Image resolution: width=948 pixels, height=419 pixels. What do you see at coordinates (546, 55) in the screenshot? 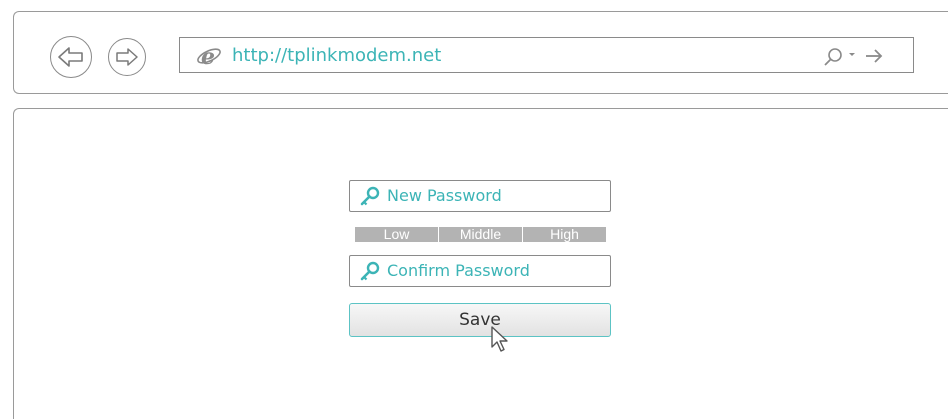
I see `address-bar: e http://tplinkmodem.net` at bounding box center [546, 55].